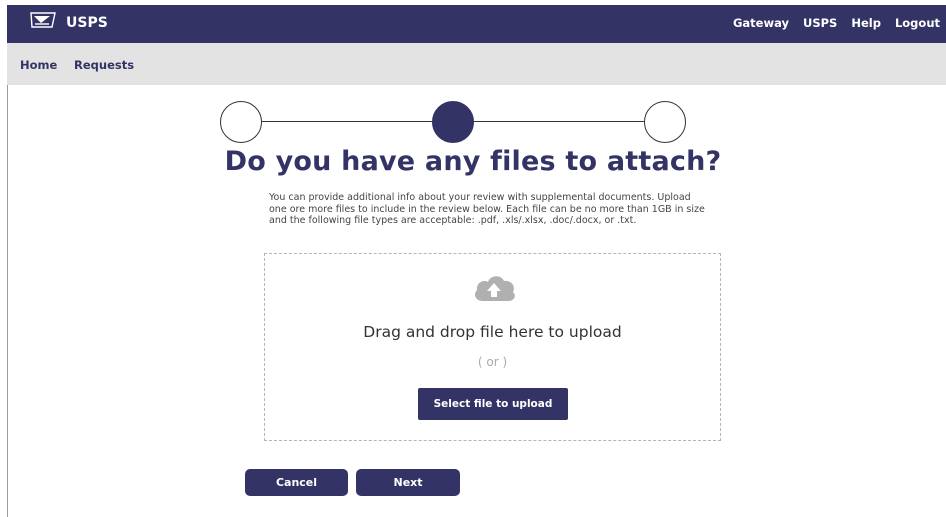 The image size is (946, 517). I want to click on usps-eagle-logo-icon, so click(43, 20).